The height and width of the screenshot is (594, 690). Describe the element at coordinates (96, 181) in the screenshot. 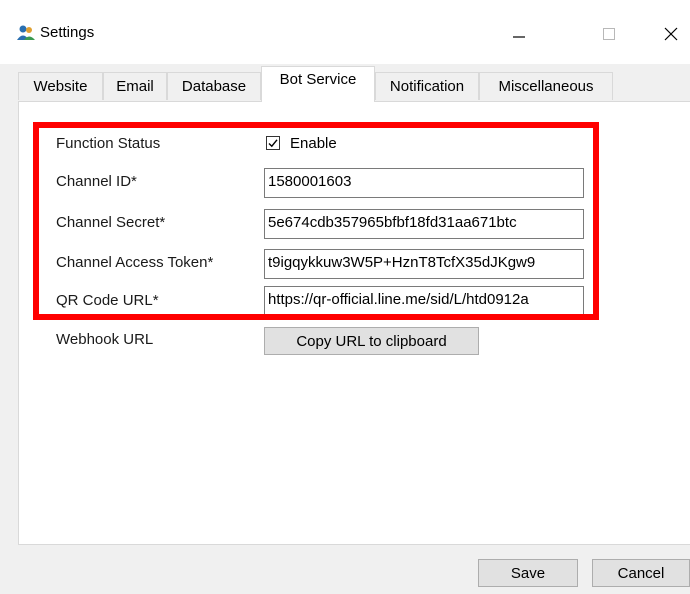

I see `channel-id-label: Channel ID*` at that location.